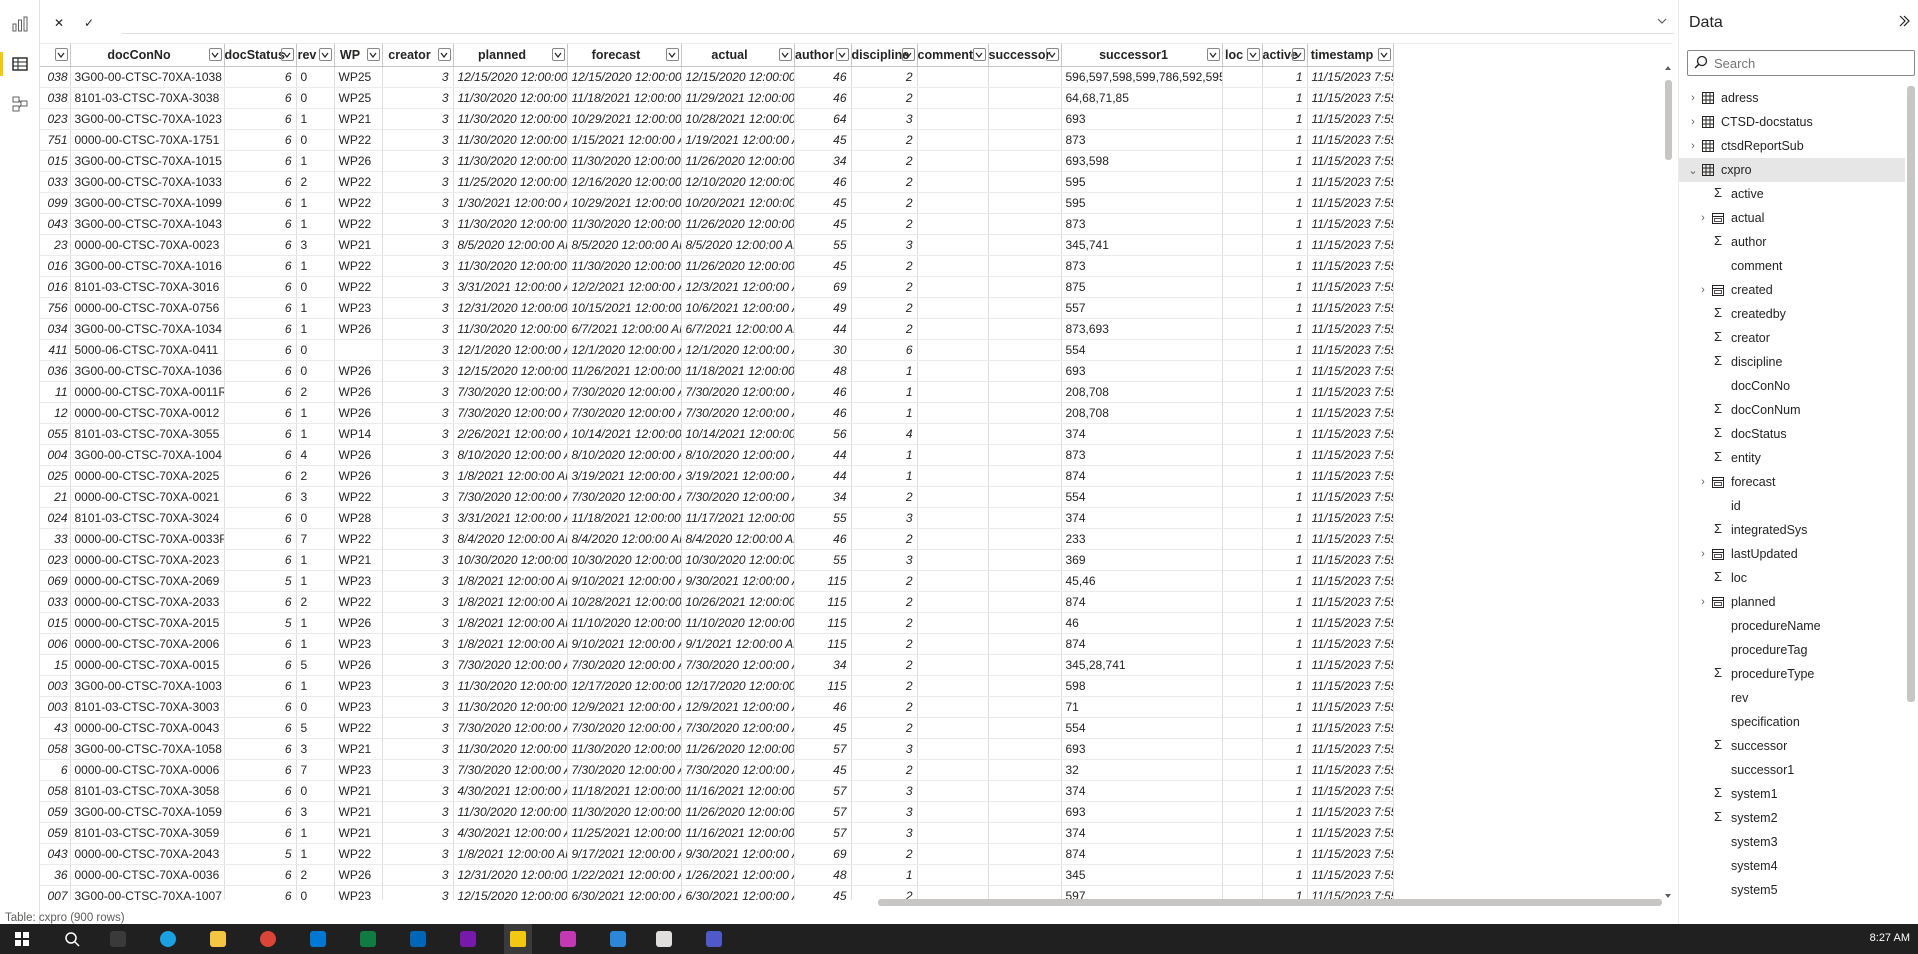  What do you see at coordinates (1792, 482) in the screenshot?
I see `field-forecast: › forecast` at bounding box center [1792, 482].